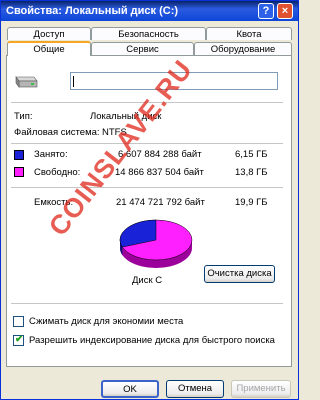 Image resolution: width=320 pixels, height=400 pixels. Describe the element at coordinates (251, 172) in the screenshot. I see `free-space-size: 13,8 ГБ` at that location.